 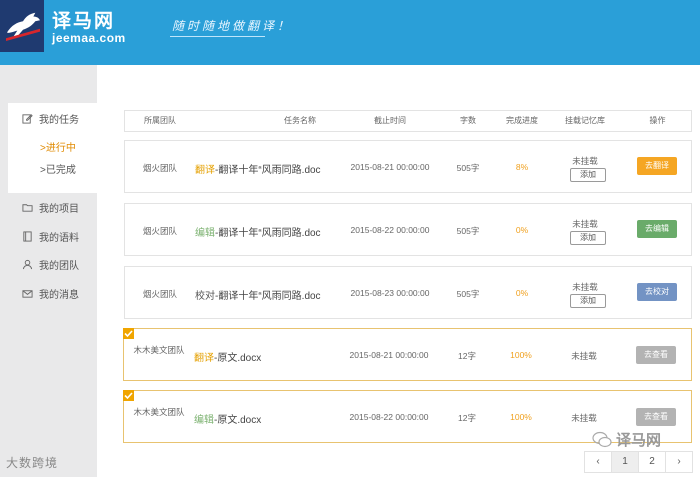 What do you see at coordinates (598, 462) in the screenshot?
I see `prev-page-button: ‹` at bounding box center [598, 462].